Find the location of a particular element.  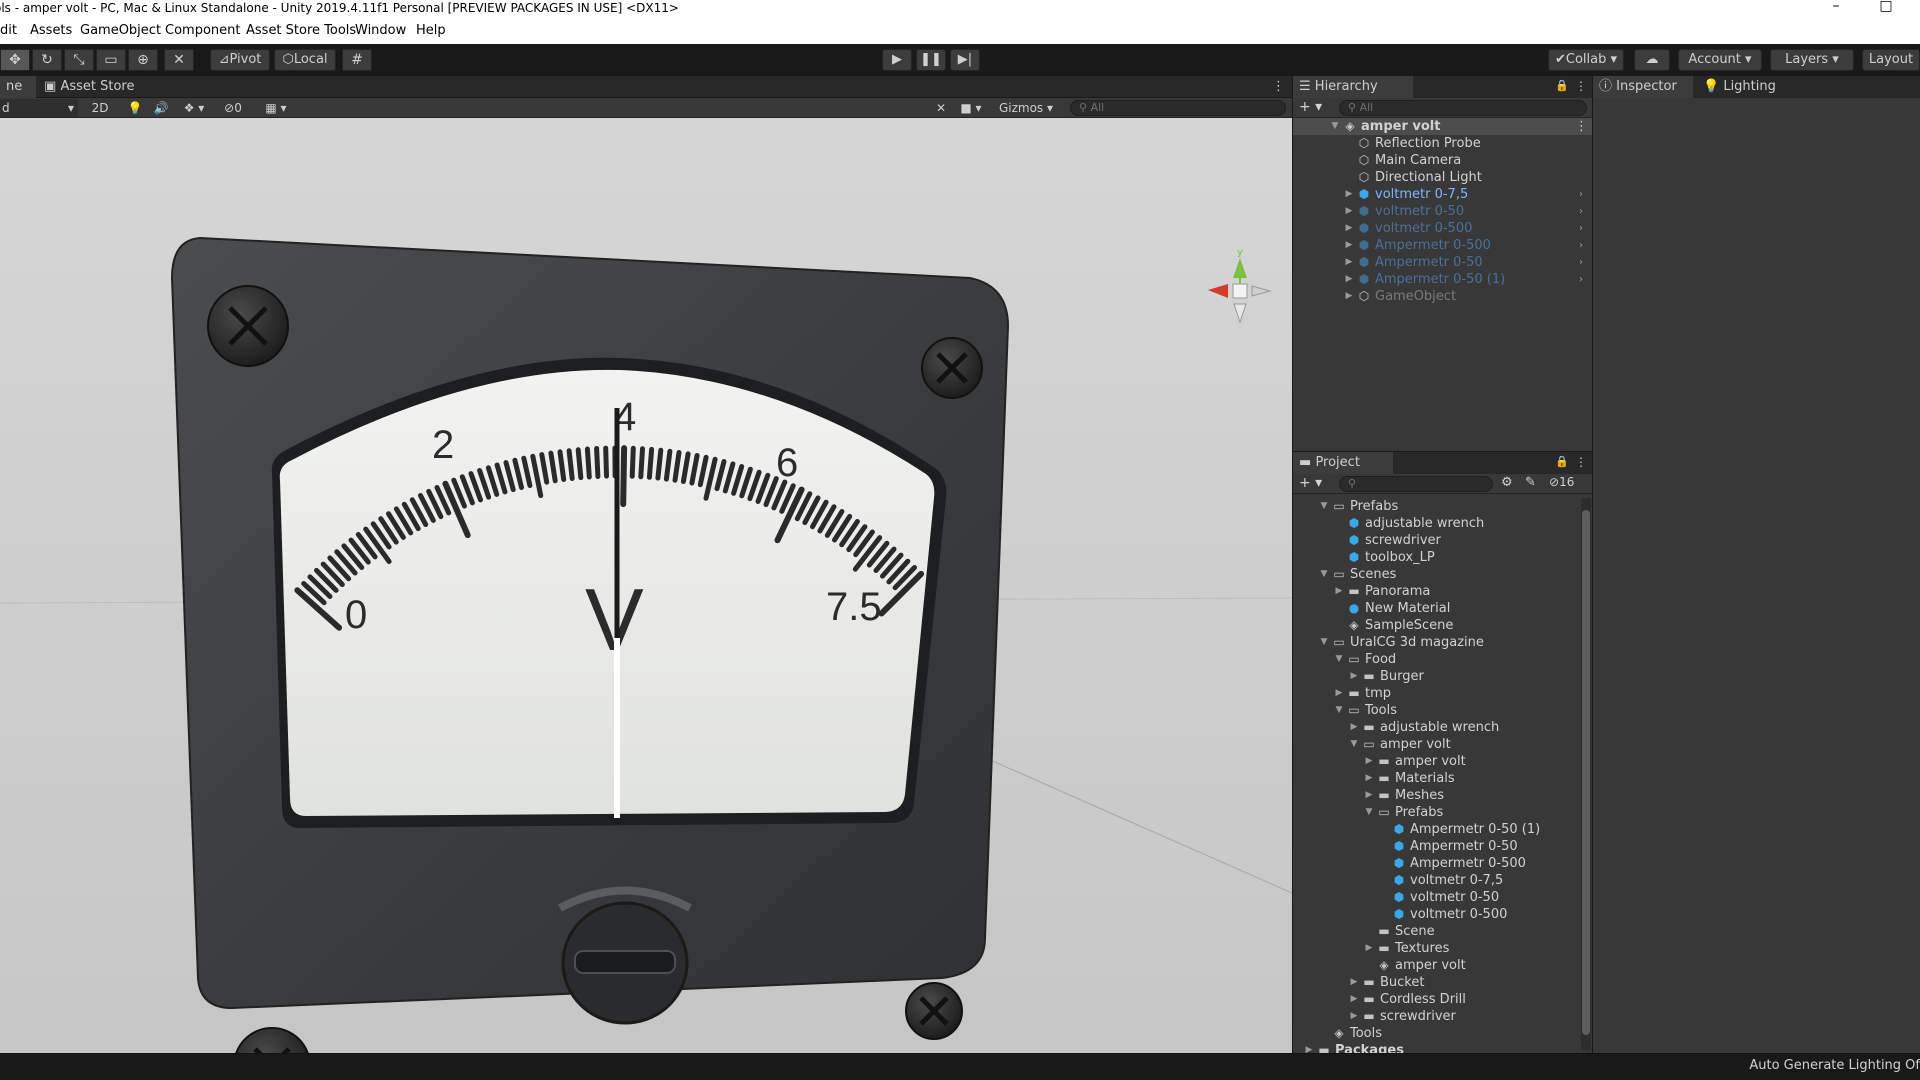

pause-button: ❚❚ is located at coordinates (931, 60).